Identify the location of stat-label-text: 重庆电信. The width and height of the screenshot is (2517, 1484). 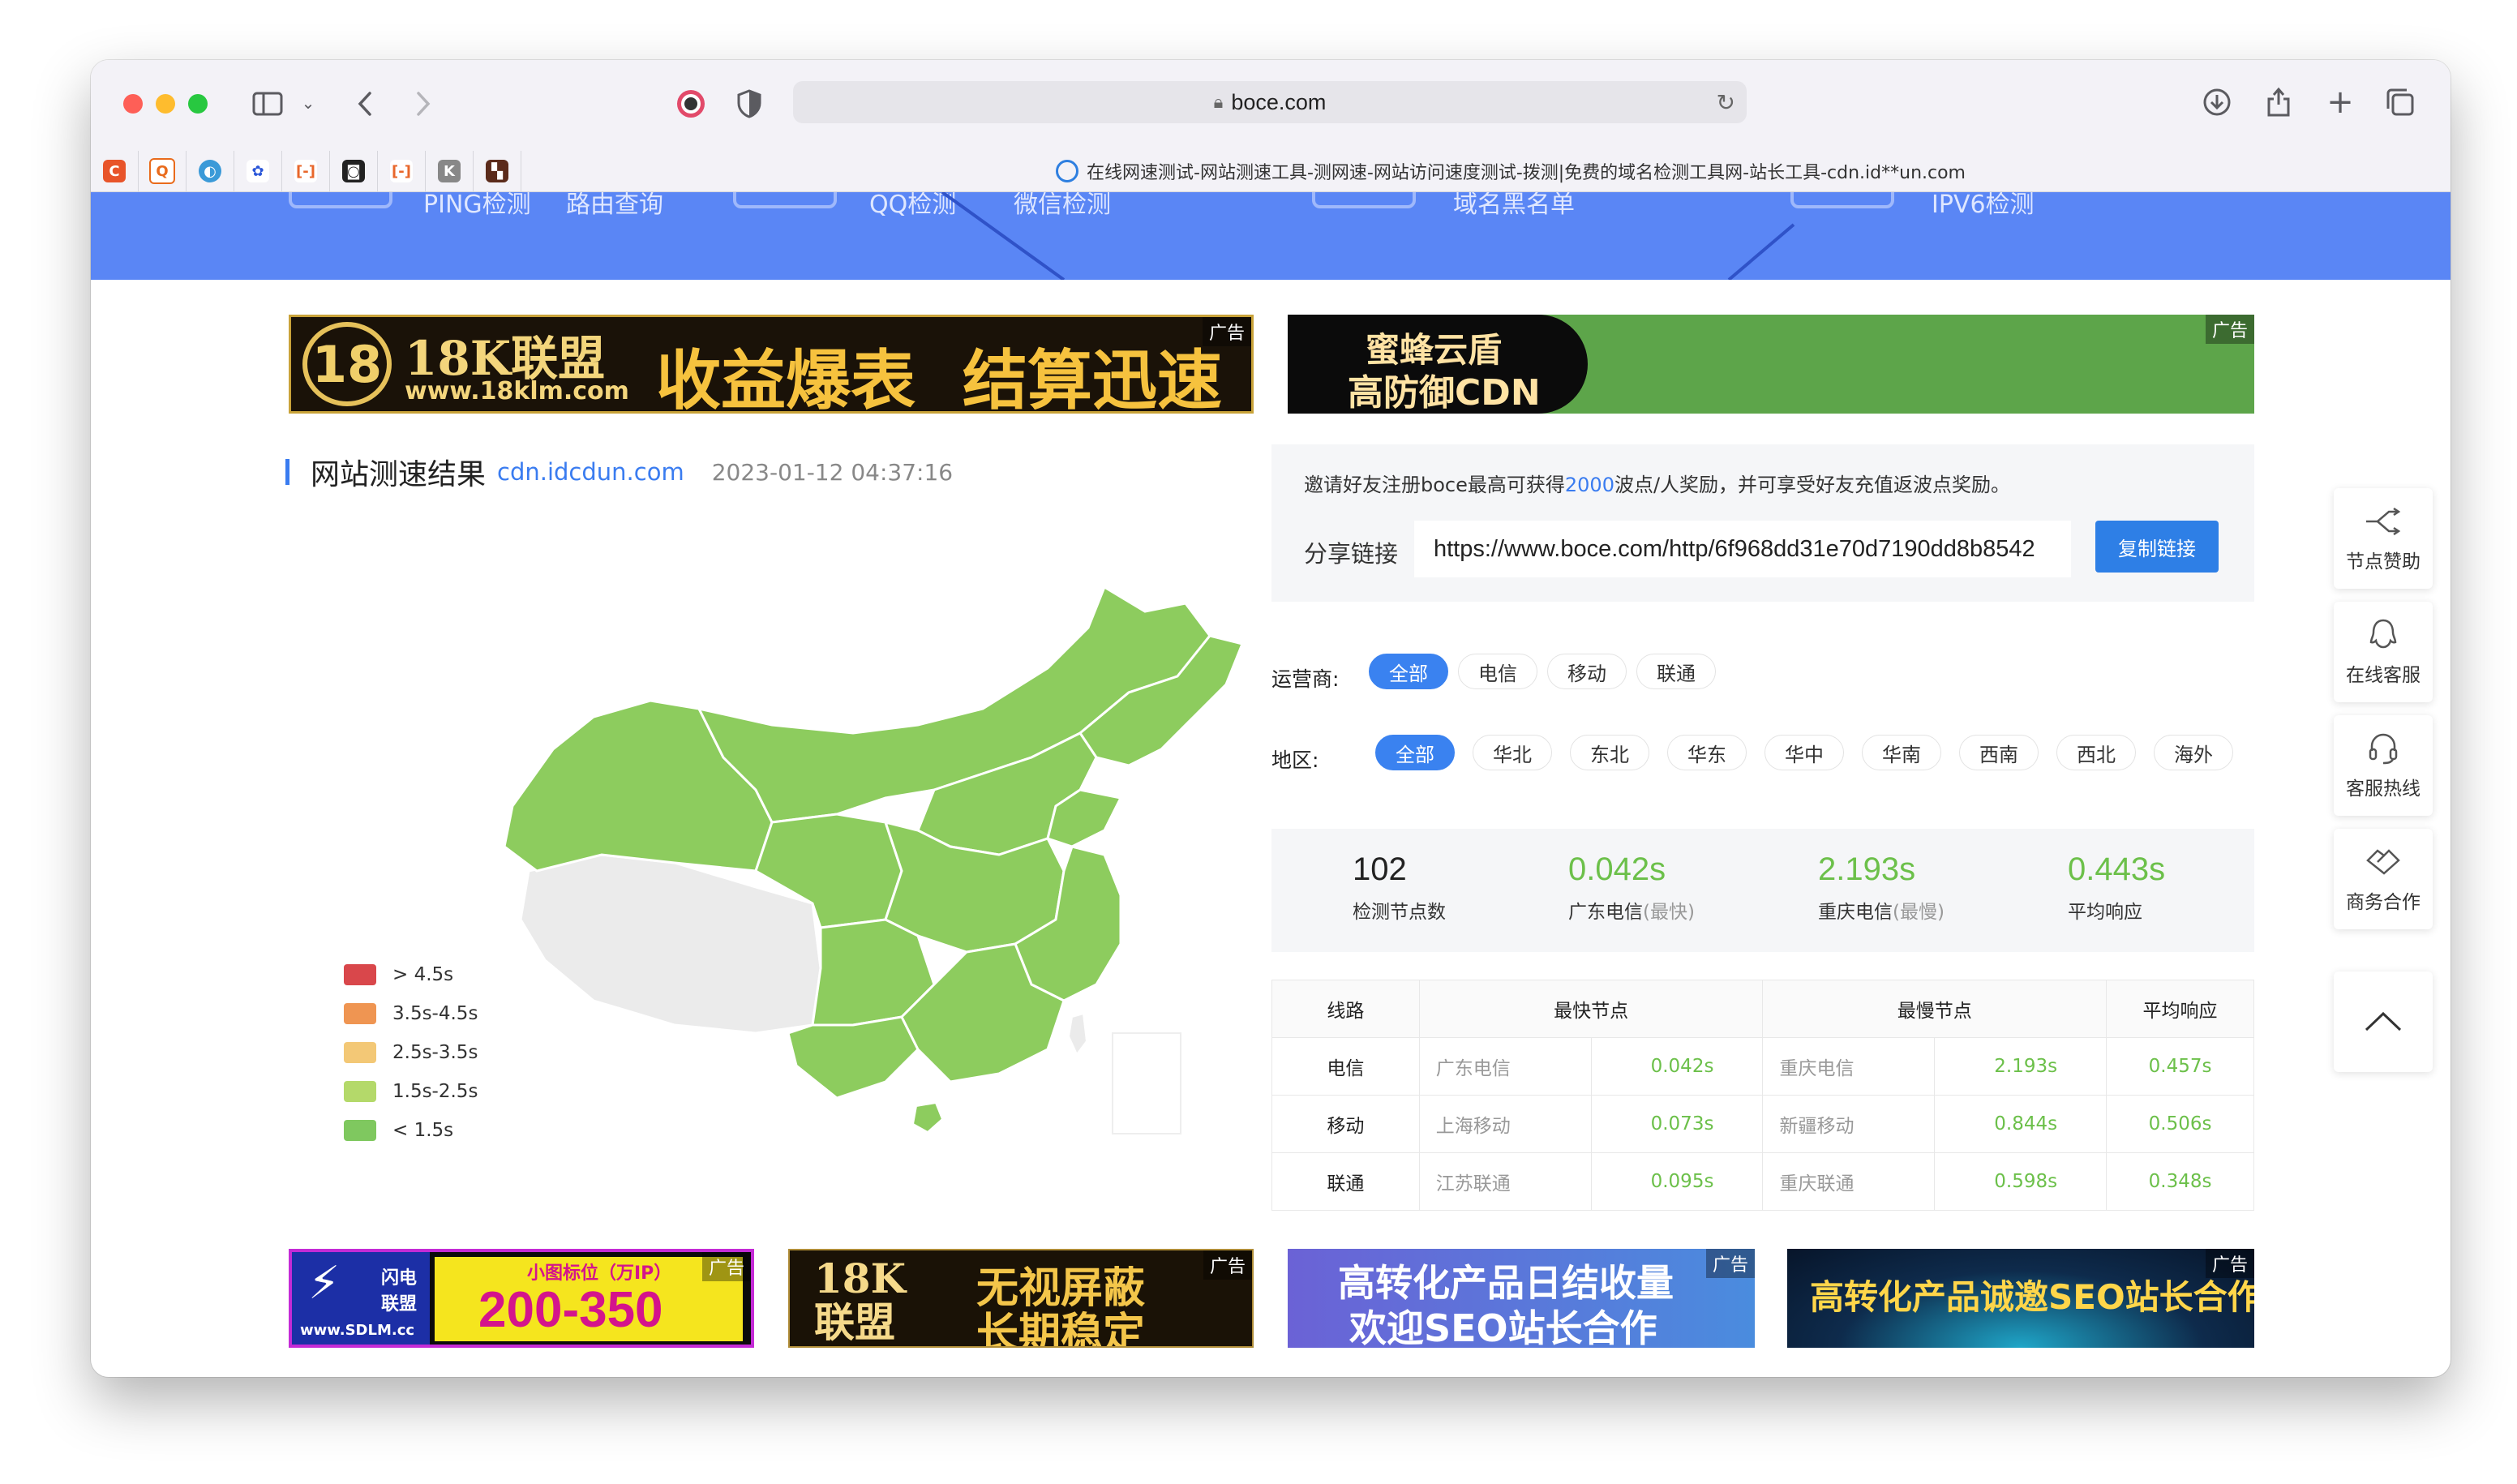
(1855, 912).